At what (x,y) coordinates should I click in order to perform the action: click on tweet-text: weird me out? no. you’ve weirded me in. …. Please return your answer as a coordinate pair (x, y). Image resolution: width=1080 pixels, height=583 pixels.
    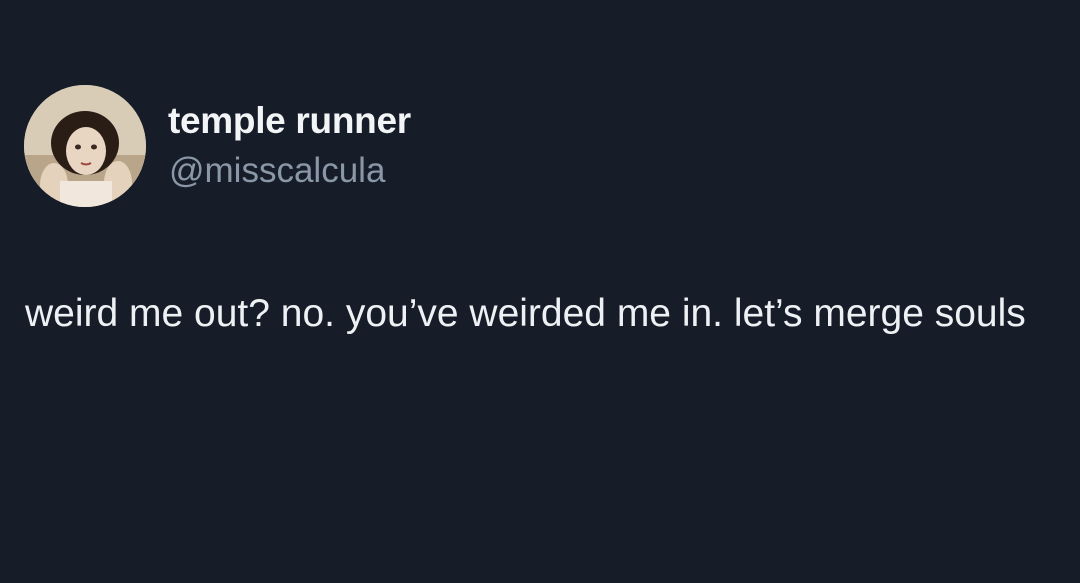
    Looking at the image, I should click on (525, 313).